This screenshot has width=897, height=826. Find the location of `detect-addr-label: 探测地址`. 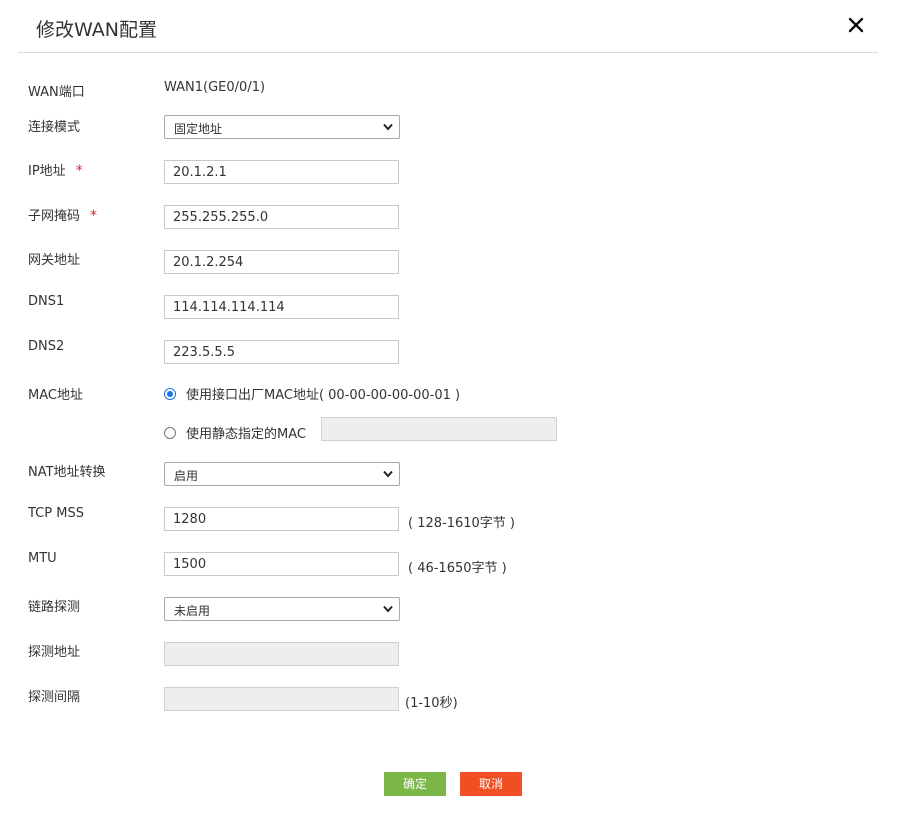

detect-addr-label: 探测地址 is located at coordinates (54, 652).